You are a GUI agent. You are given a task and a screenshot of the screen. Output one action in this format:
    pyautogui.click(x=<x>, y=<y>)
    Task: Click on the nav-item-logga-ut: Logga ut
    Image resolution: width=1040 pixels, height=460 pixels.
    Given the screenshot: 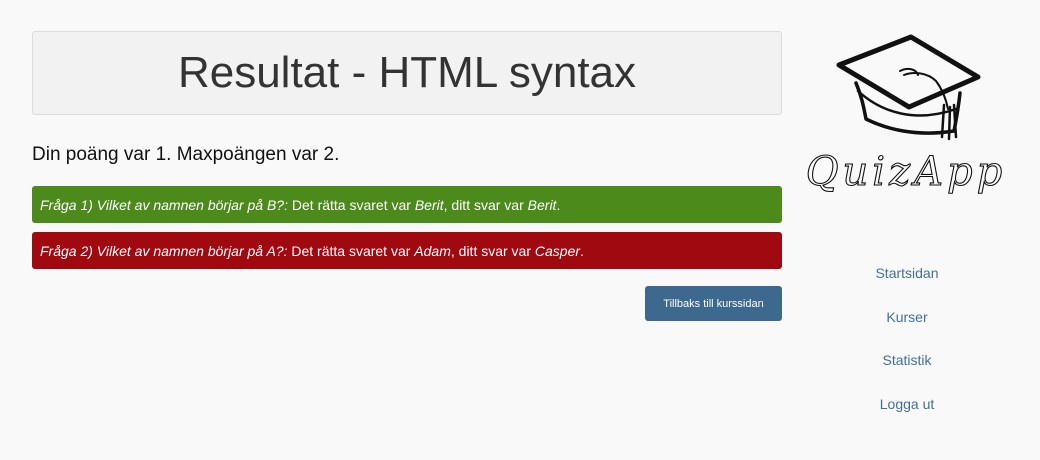 What is the action you would take?
    pyautogui.click(x=907, y=404)
    